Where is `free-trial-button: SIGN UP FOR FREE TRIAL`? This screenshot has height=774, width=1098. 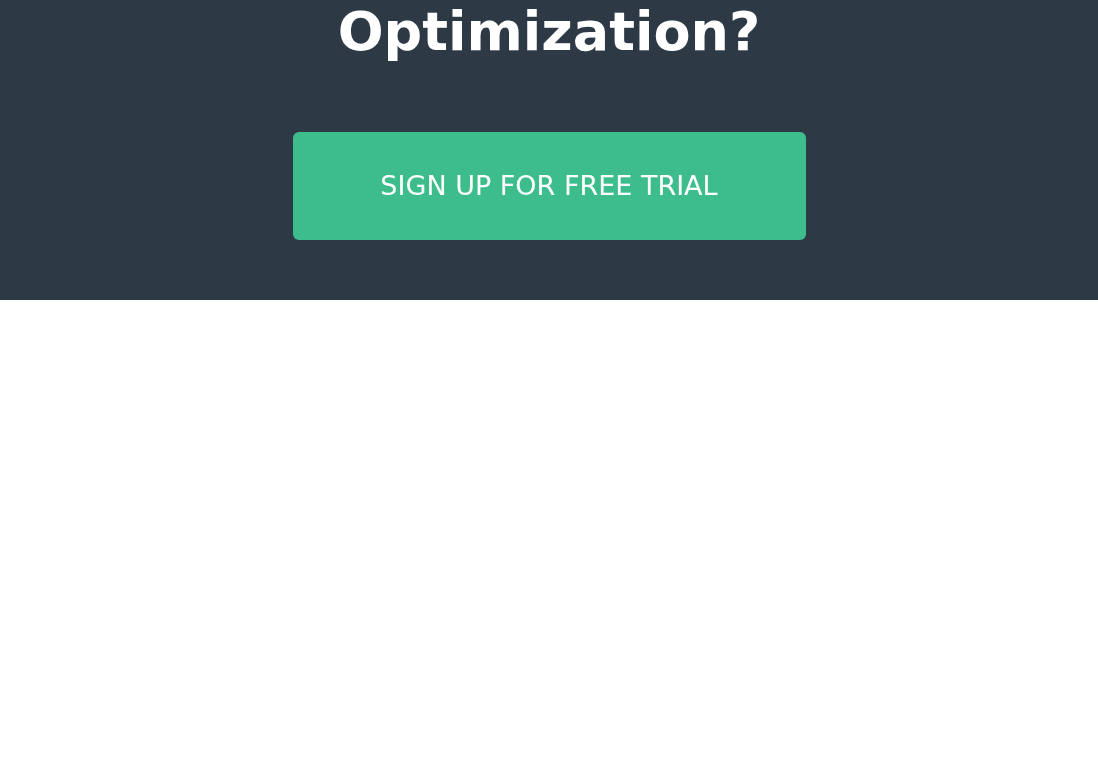
free-trial-button: SIGN UP FOR FREE TRIAL is located at coordinates (549, 186).